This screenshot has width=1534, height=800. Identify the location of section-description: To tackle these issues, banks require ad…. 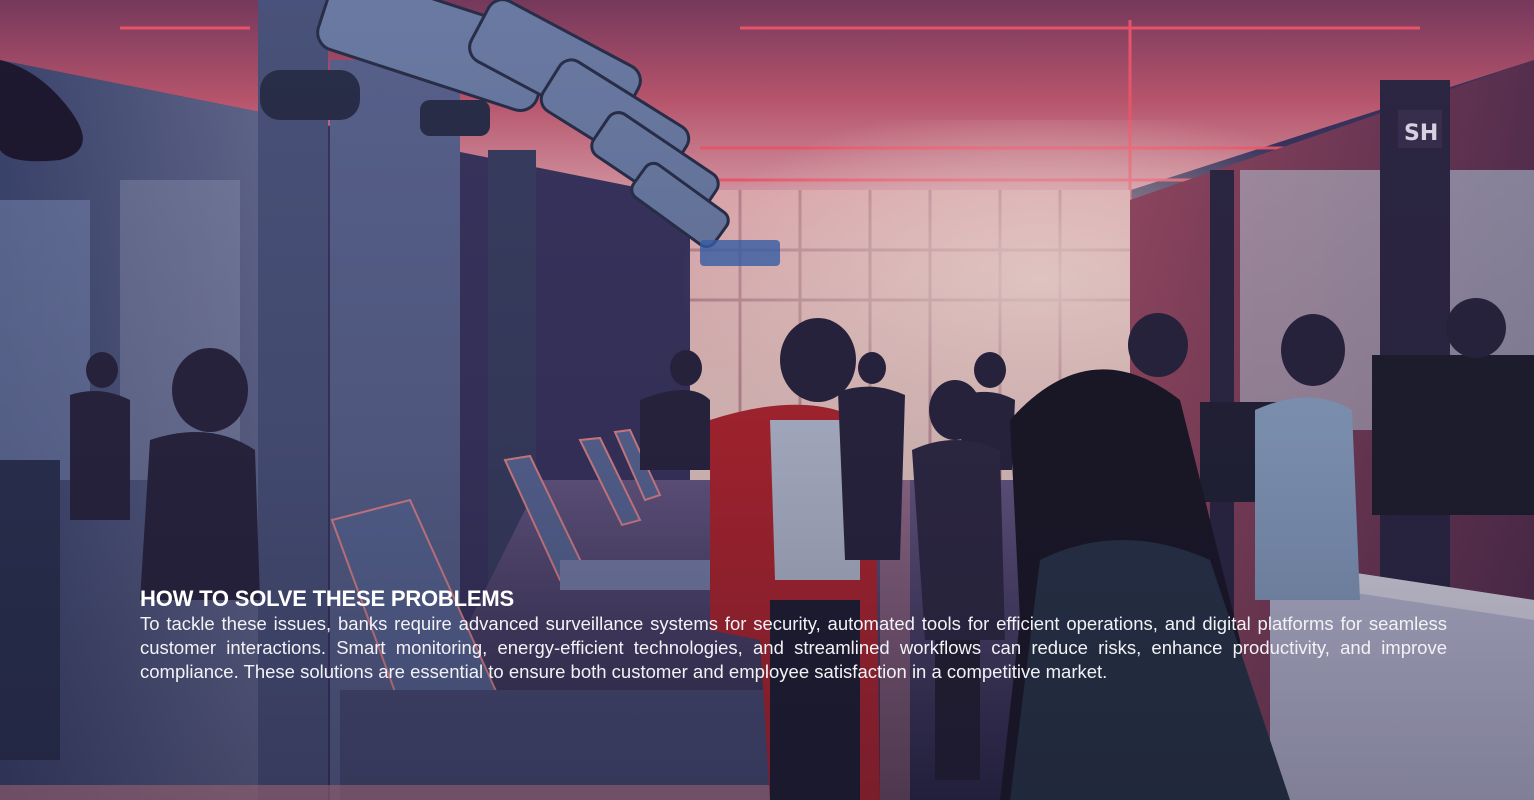
(793, 647).